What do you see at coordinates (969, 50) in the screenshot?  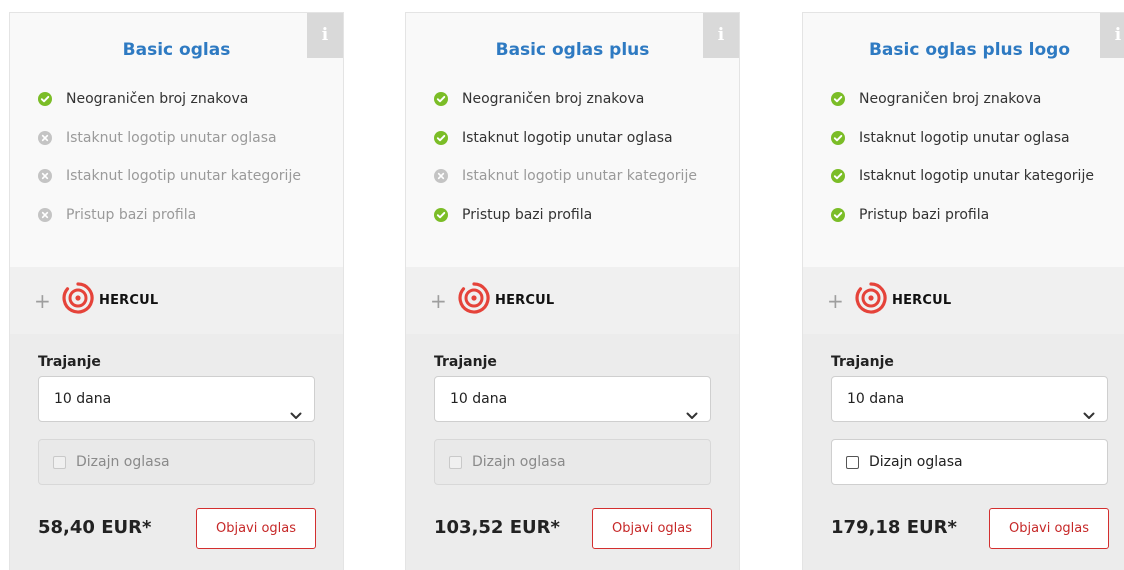 I see `plan-title: Basic oglas plus logo` at bounding box center [969, 50].